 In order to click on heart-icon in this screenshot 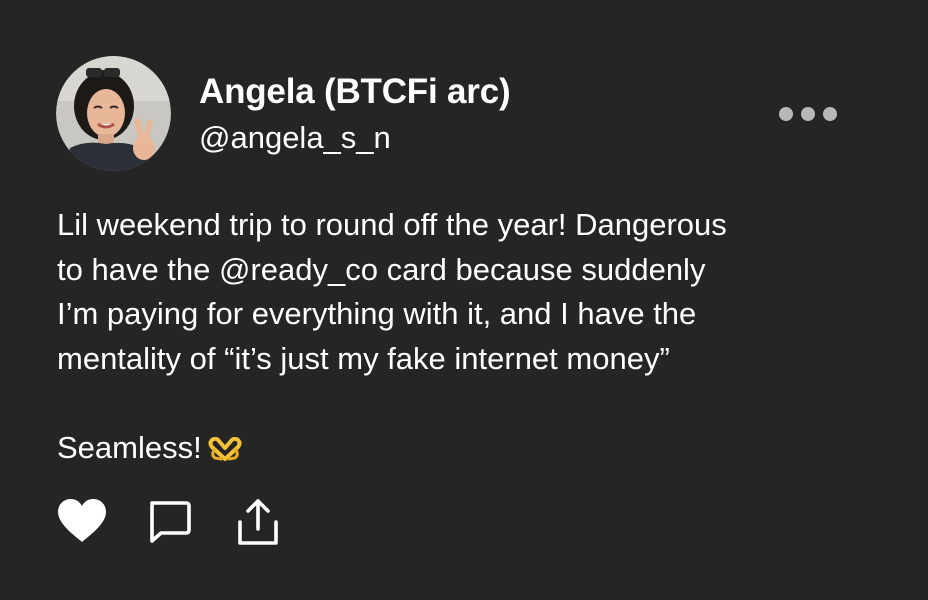, I will do `click(82, 520)`.